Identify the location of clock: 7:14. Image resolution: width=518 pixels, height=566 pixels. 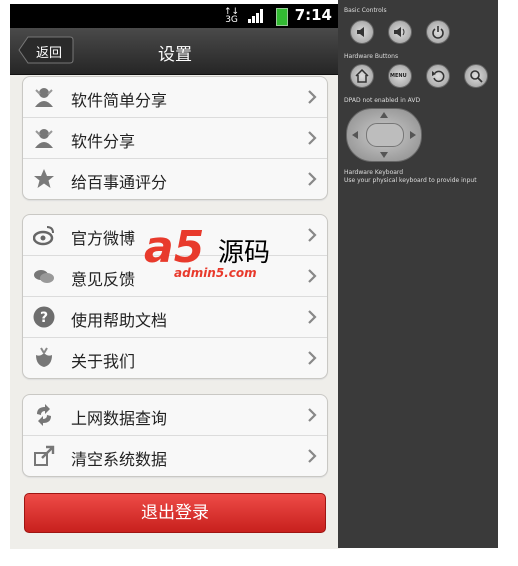
(313, 15).